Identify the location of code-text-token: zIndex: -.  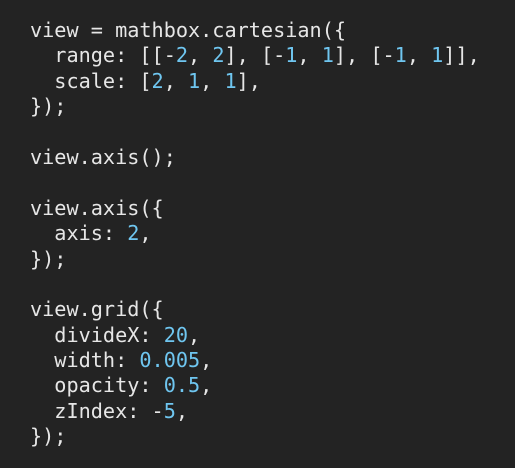
(97, 410).